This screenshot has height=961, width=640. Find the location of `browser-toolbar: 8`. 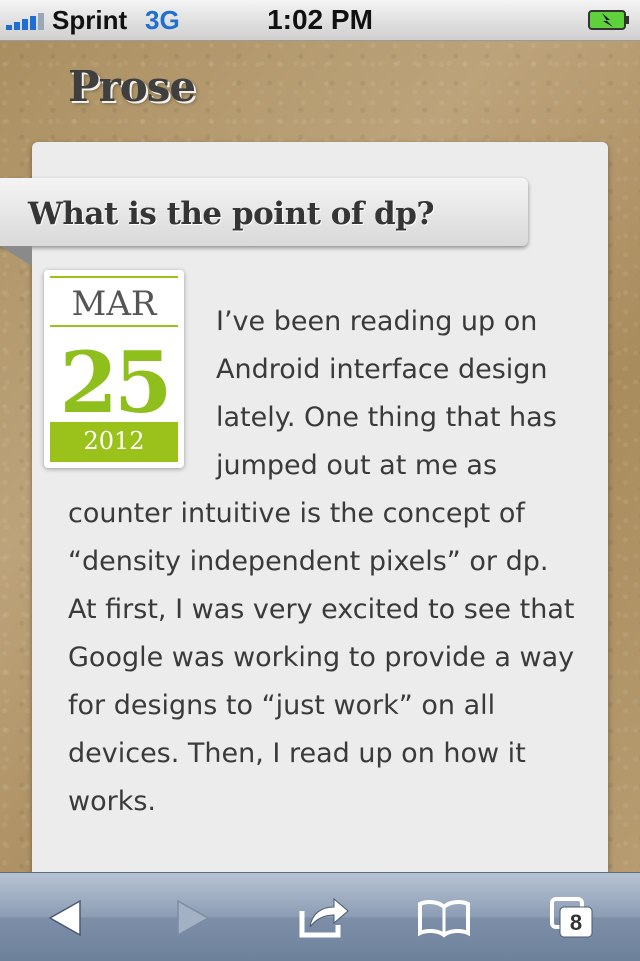

browser-toolbar: 8 is located at coordinates (320, 916).